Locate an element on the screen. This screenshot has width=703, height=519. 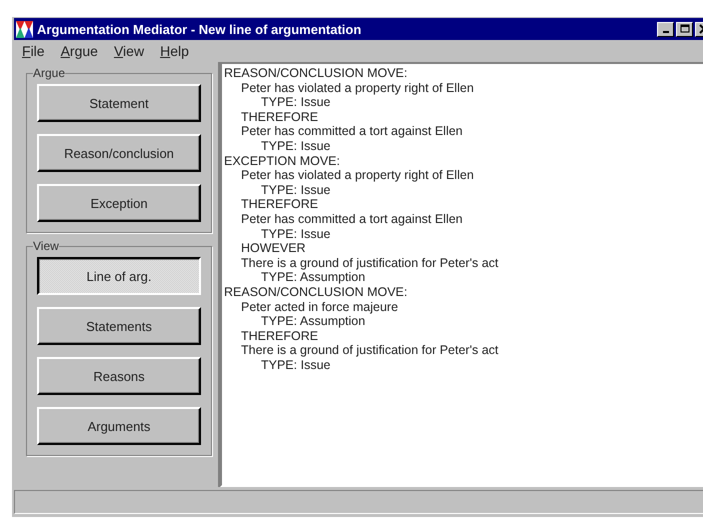
view-button: Line of arg. is located at coordinates (119, 276).